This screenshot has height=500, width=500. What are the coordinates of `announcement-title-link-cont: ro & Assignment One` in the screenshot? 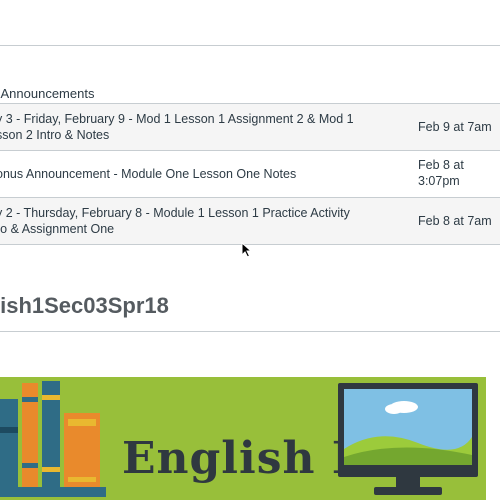 It's located at (57, 229).